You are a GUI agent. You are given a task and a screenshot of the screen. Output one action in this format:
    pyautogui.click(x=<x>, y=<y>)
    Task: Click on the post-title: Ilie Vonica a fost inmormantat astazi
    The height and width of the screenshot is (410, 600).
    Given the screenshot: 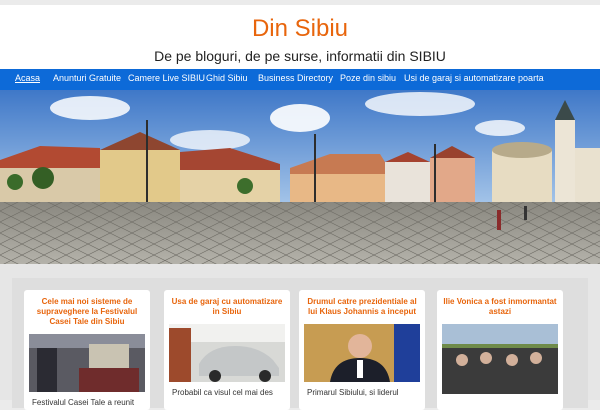 What is the action you would take?
    pyautogui.click(x=500, y=307)
    